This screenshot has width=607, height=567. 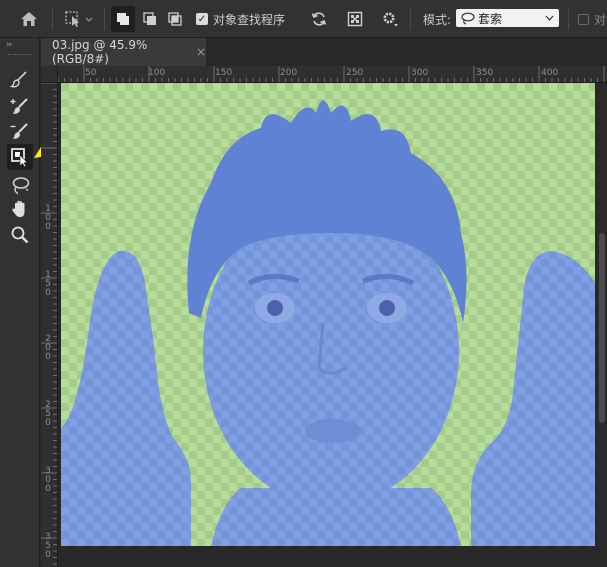 I want to click on new-selection-icon, so click(x=123, y=19).